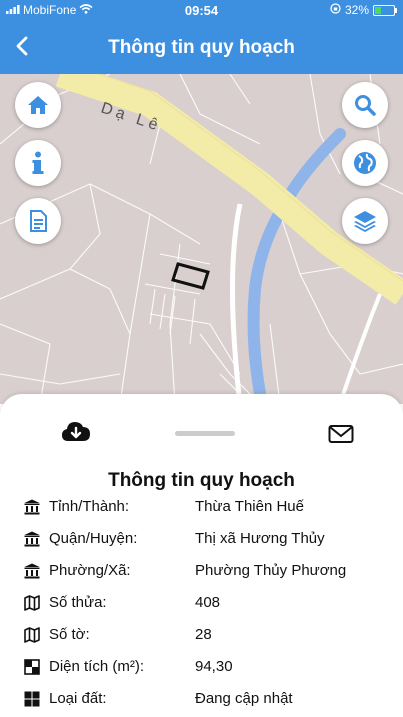  What do you see at coordinates (32, 667) in the screenshot?
I see `area-icon` at bounding box center [32, 667].